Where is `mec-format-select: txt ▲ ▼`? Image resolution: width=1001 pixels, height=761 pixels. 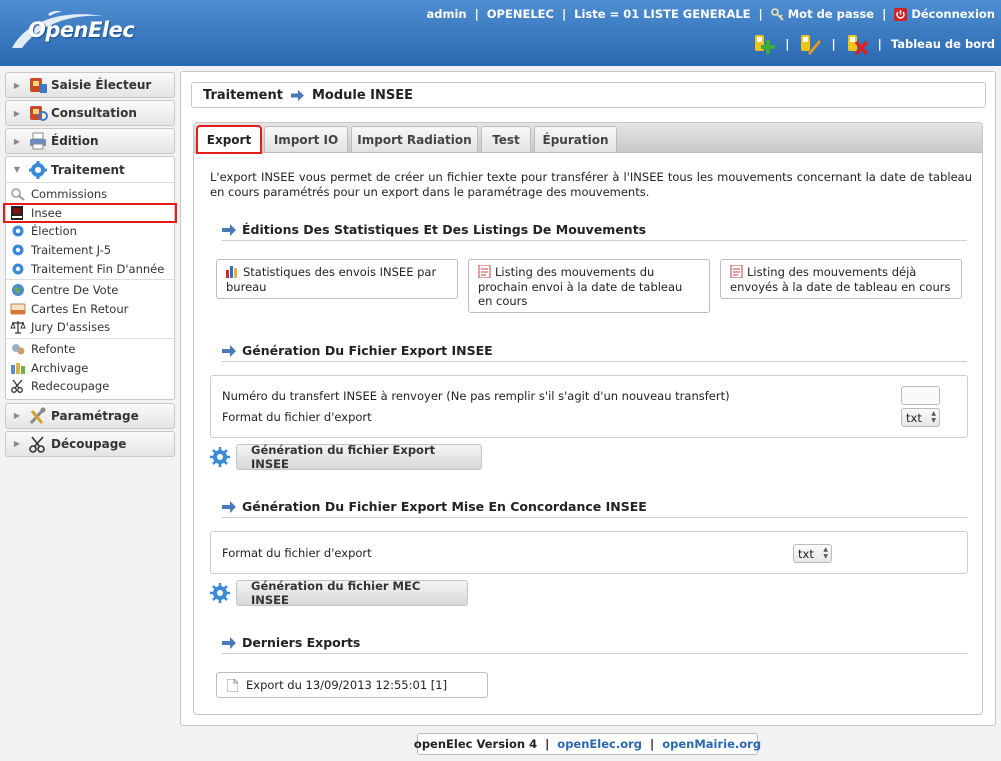 mec-format-select: txt ▲ ▼ is located at coordinates (812, 553).